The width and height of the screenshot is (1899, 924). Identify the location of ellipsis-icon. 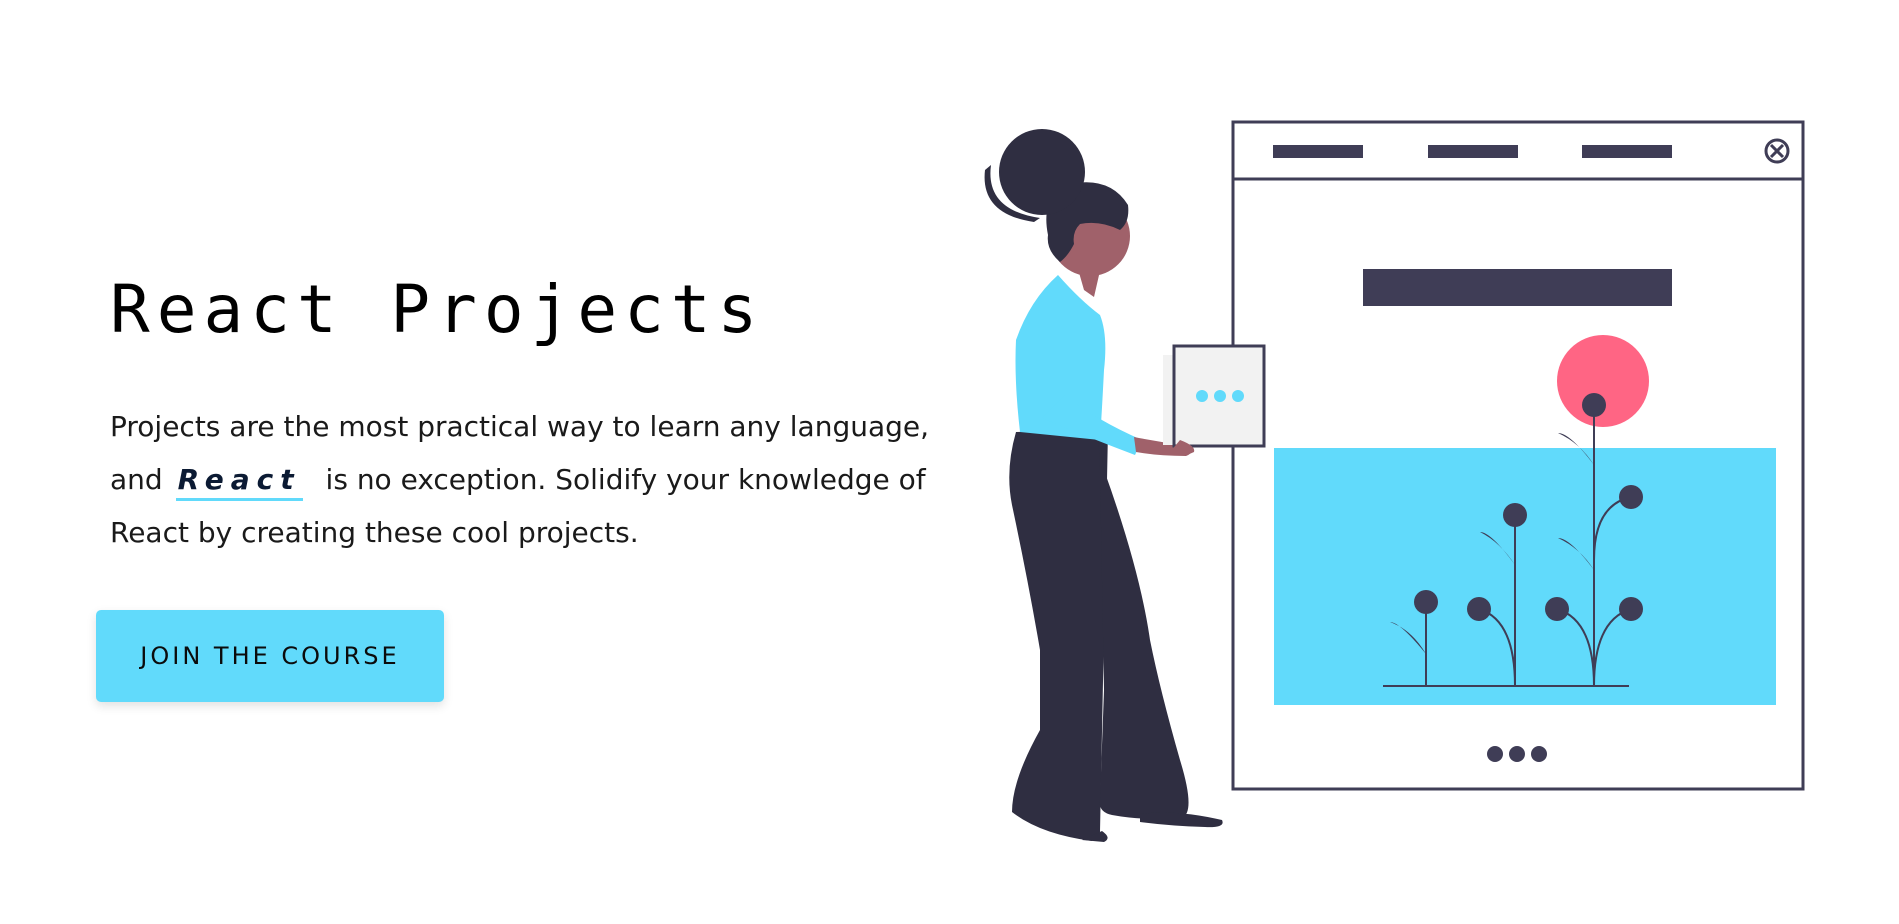
(1517, 754).